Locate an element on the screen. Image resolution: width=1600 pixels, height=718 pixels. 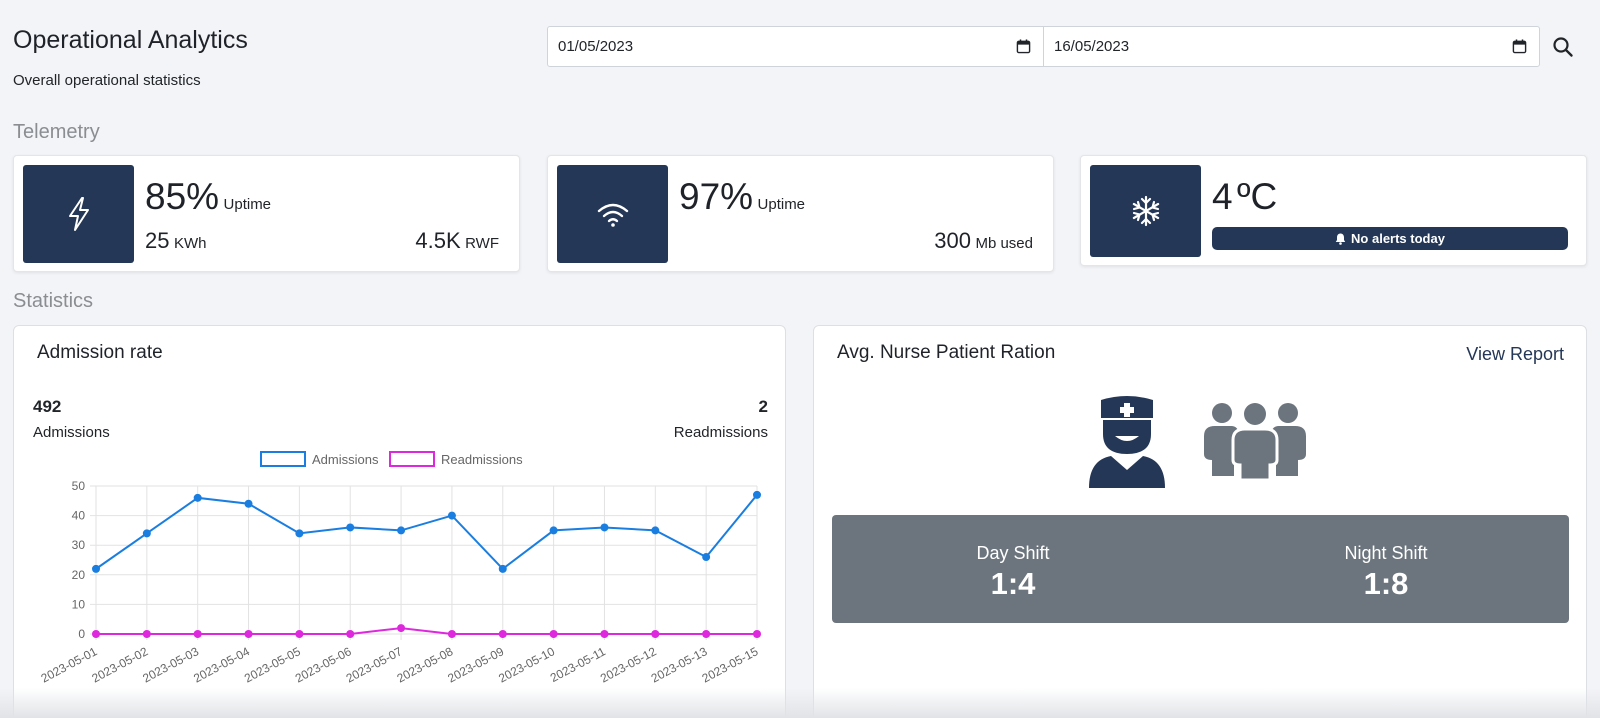
x-tick-label: 2023-05-05 is located at coordinates (272, 664).